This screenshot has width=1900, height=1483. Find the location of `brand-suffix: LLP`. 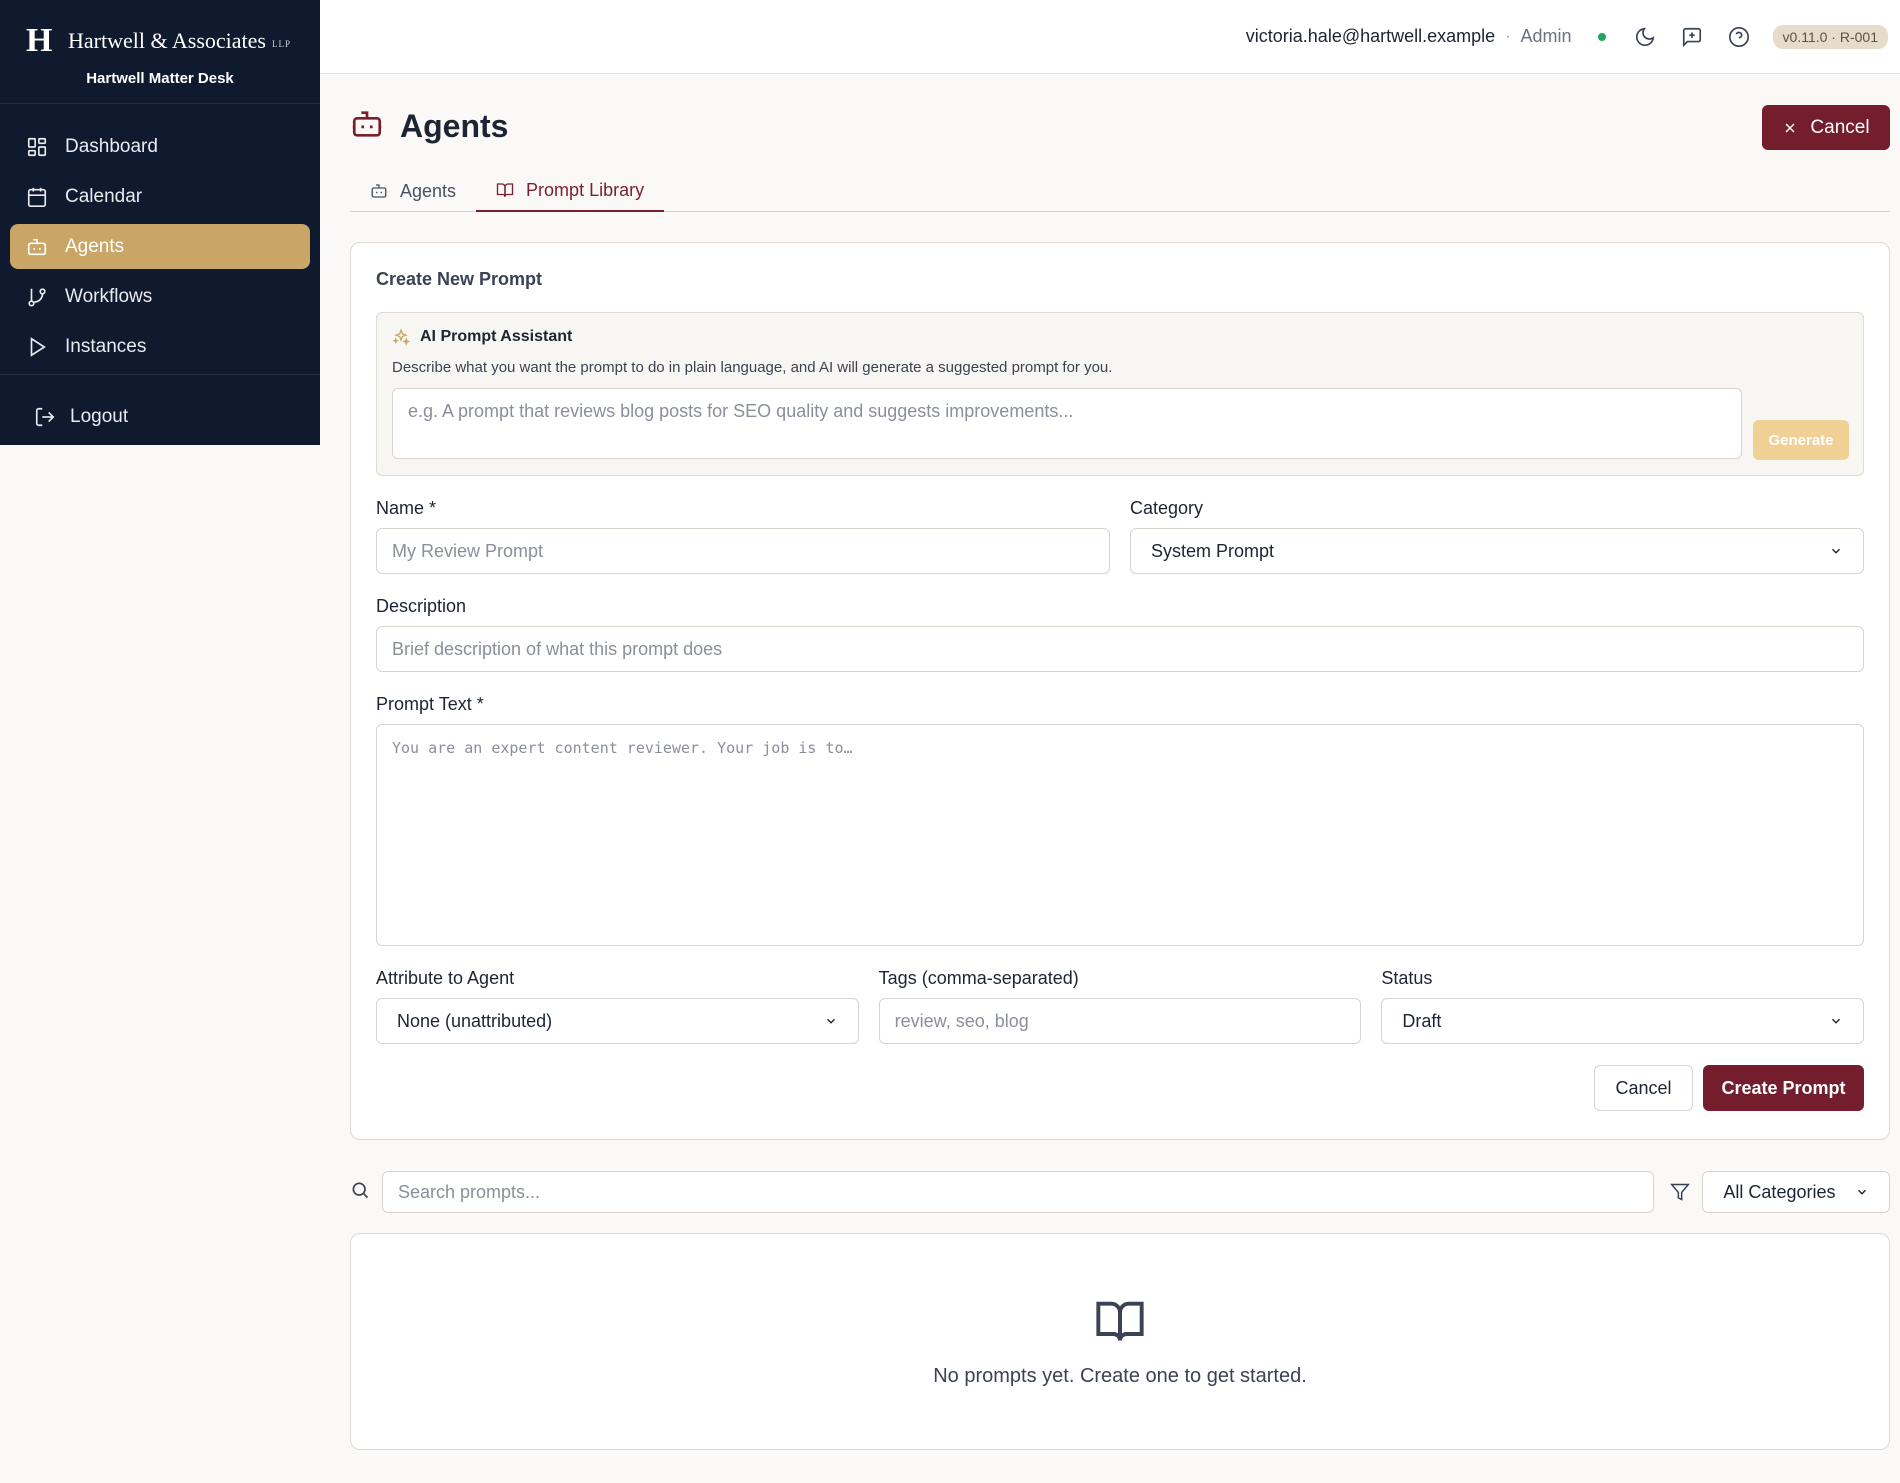

brand-suffix: LLP is located at coordinates (281, 44).